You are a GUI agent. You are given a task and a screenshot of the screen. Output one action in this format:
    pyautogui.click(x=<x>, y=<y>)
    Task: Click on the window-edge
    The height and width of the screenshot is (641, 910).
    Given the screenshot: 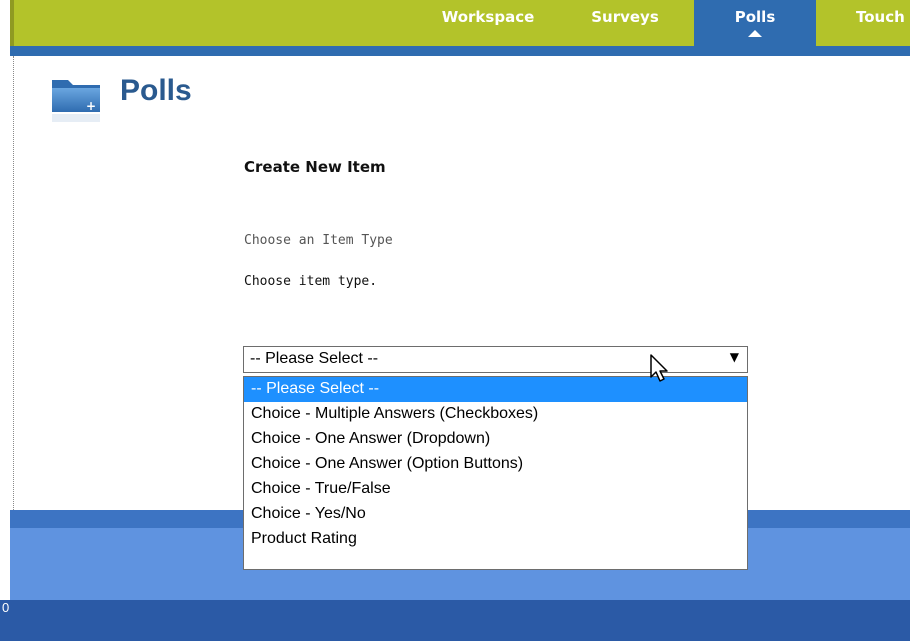 What is the action you would take?
    pyautogui.click(x=5, y=23)
    